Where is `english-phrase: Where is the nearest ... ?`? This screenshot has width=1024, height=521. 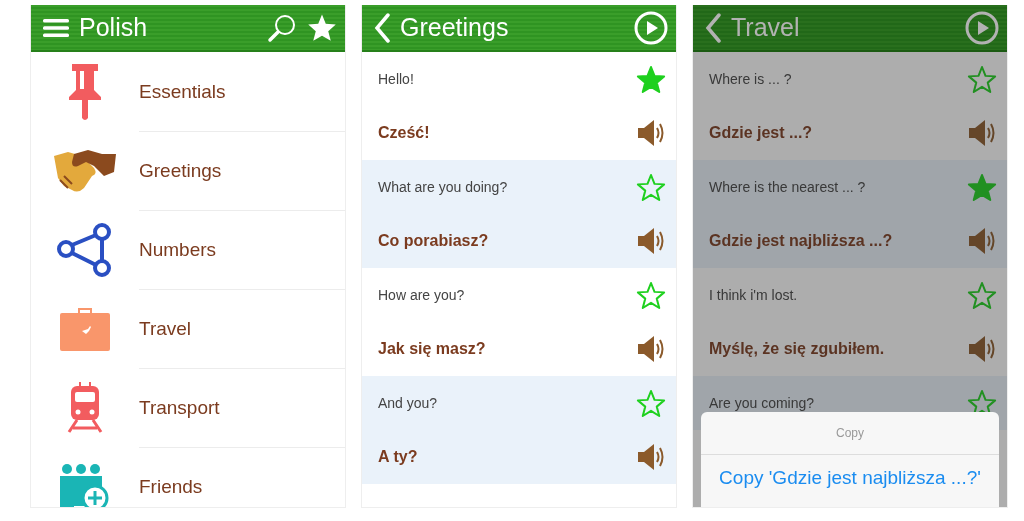 english-phrase: Where is the nearest ... ? is located at coordinates (787, 187).